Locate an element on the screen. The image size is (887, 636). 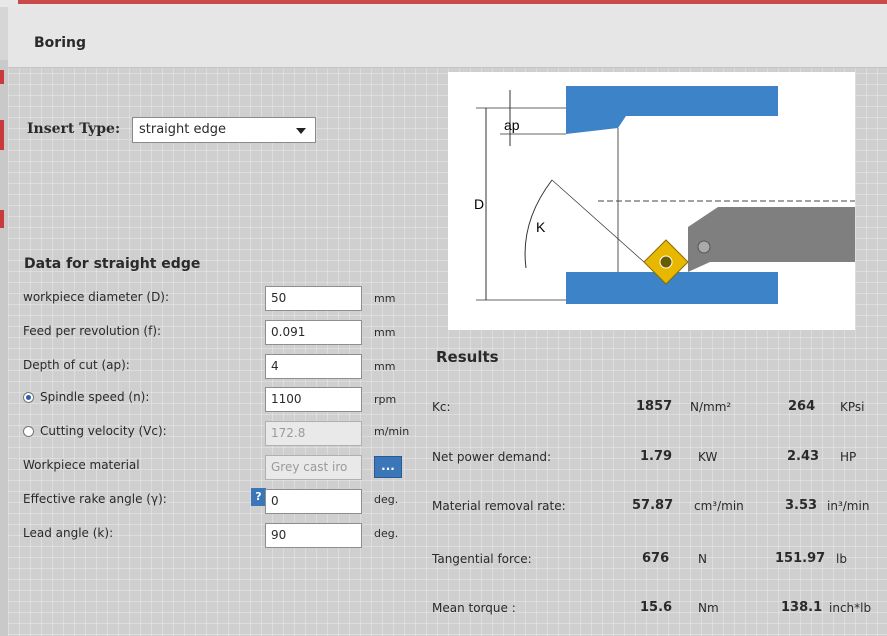
section-title: Data for straight edge is located at coordinates (112, 264).